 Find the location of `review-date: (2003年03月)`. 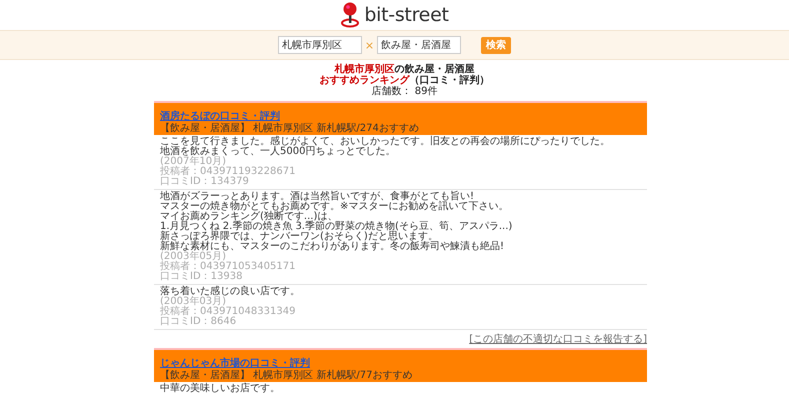

review-date: (2003年03月) is located at coordinates (193, 302).